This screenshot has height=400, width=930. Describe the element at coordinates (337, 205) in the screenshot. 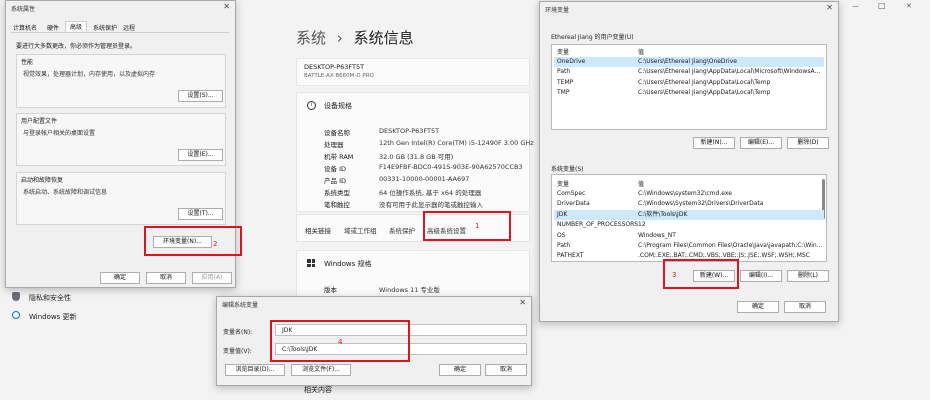

I see `spec-label: 笔和触控` at that location.